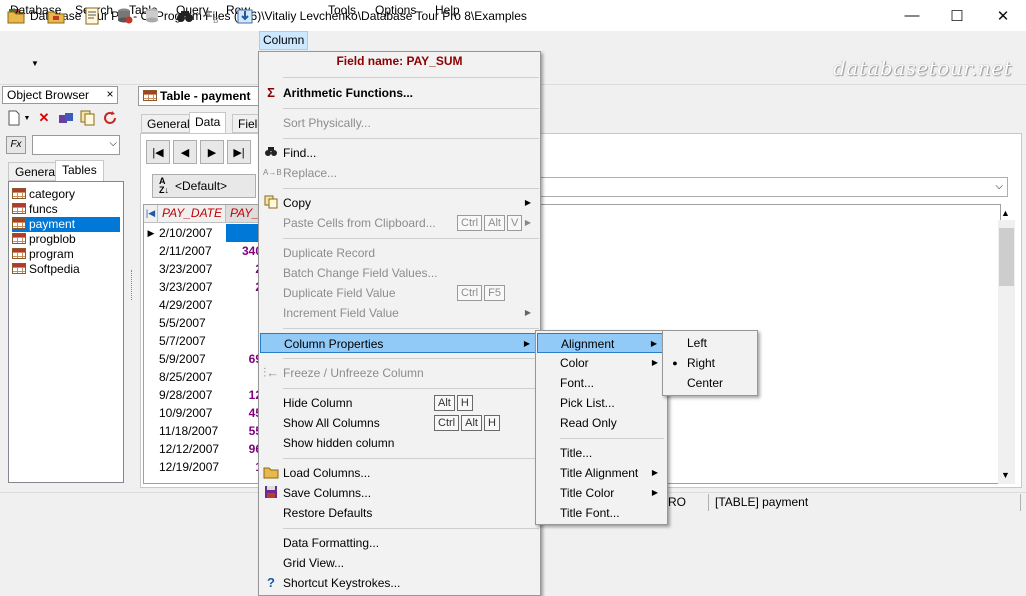  What do you see at coordinates (92, 16) in the screenshot?
I see `sql-editor-icon` at bounding box center [92, 16].